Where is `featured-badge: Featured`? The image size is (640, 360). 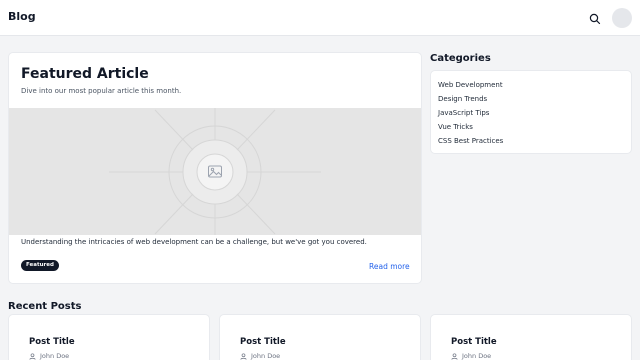 featured-badge: Featured is located at coordinates (40, 265).